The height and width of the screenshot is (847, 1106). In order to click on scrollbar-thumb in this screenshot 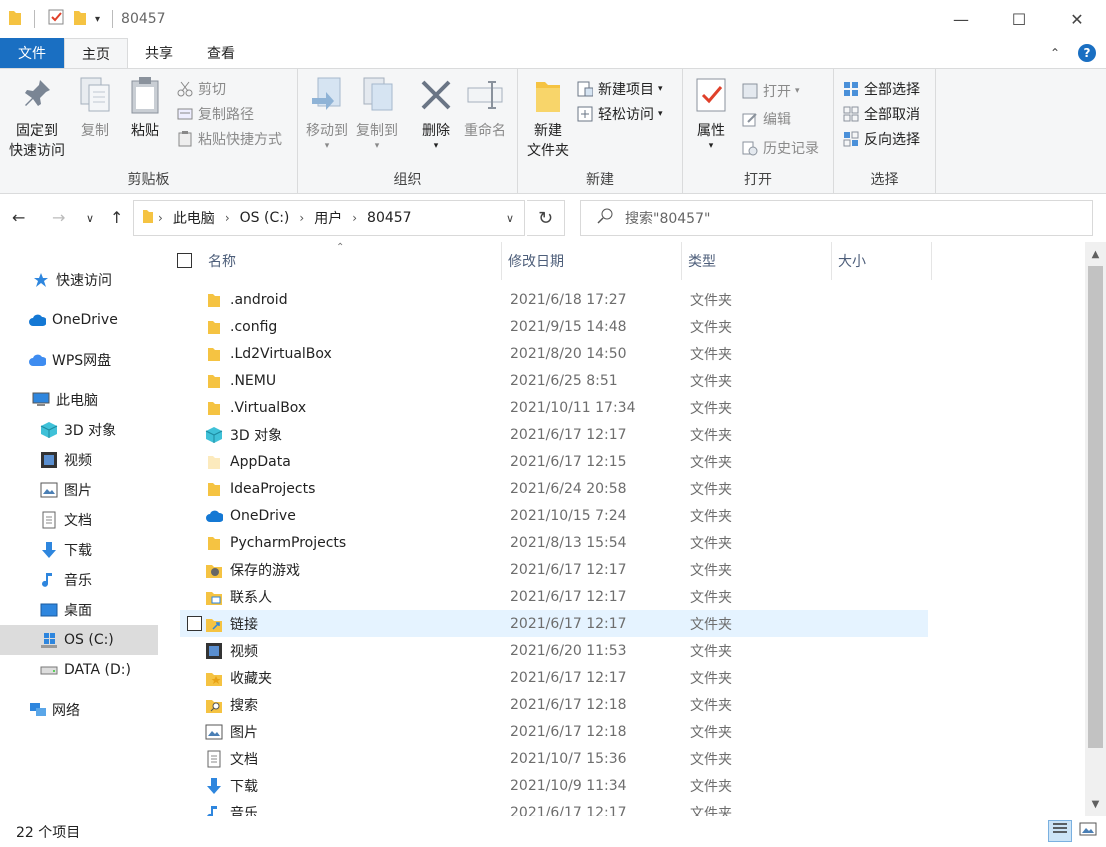, I will do `click(1095, 507)`.